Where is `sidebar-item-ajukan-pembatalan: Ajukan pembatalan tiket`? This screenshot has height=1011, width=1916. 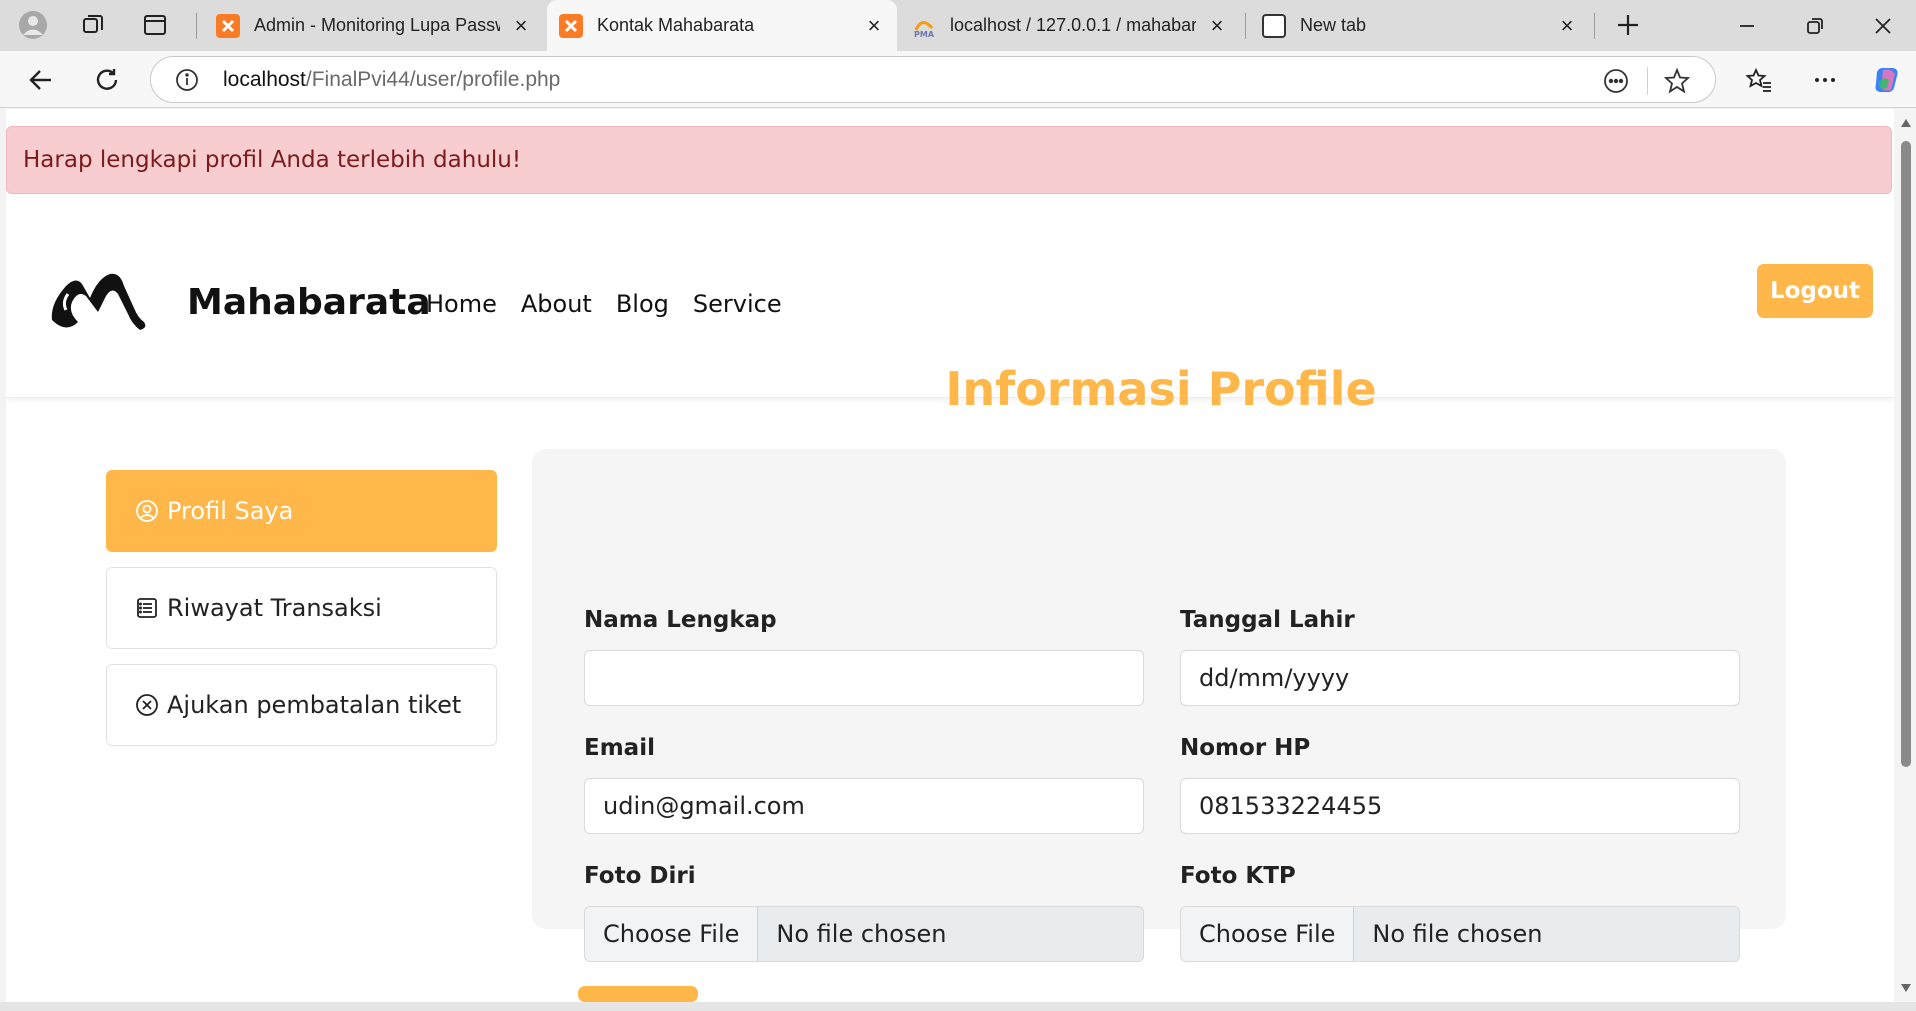
sidebar-item-ajukan-pembatalan: Ajukan pembatalan tiket is located at coordinates (301, 705).